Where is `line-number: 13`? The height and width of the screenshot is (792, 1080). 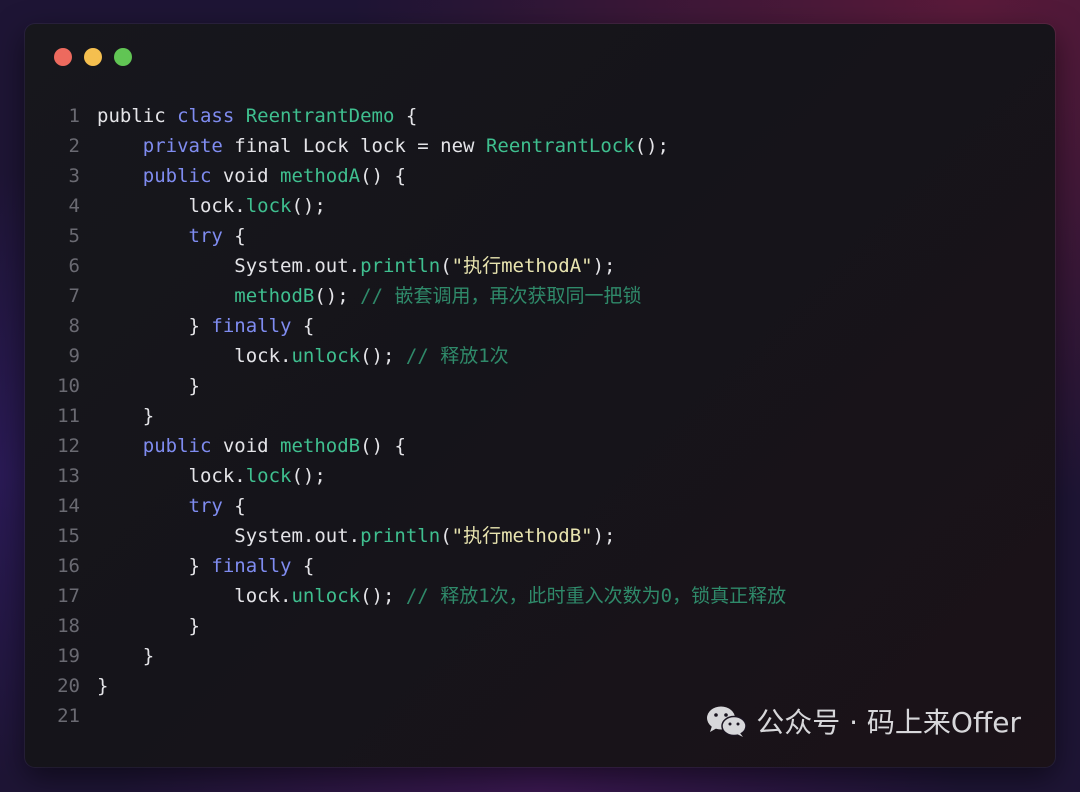 line-number: 13 is located at coordinates (68, 476).